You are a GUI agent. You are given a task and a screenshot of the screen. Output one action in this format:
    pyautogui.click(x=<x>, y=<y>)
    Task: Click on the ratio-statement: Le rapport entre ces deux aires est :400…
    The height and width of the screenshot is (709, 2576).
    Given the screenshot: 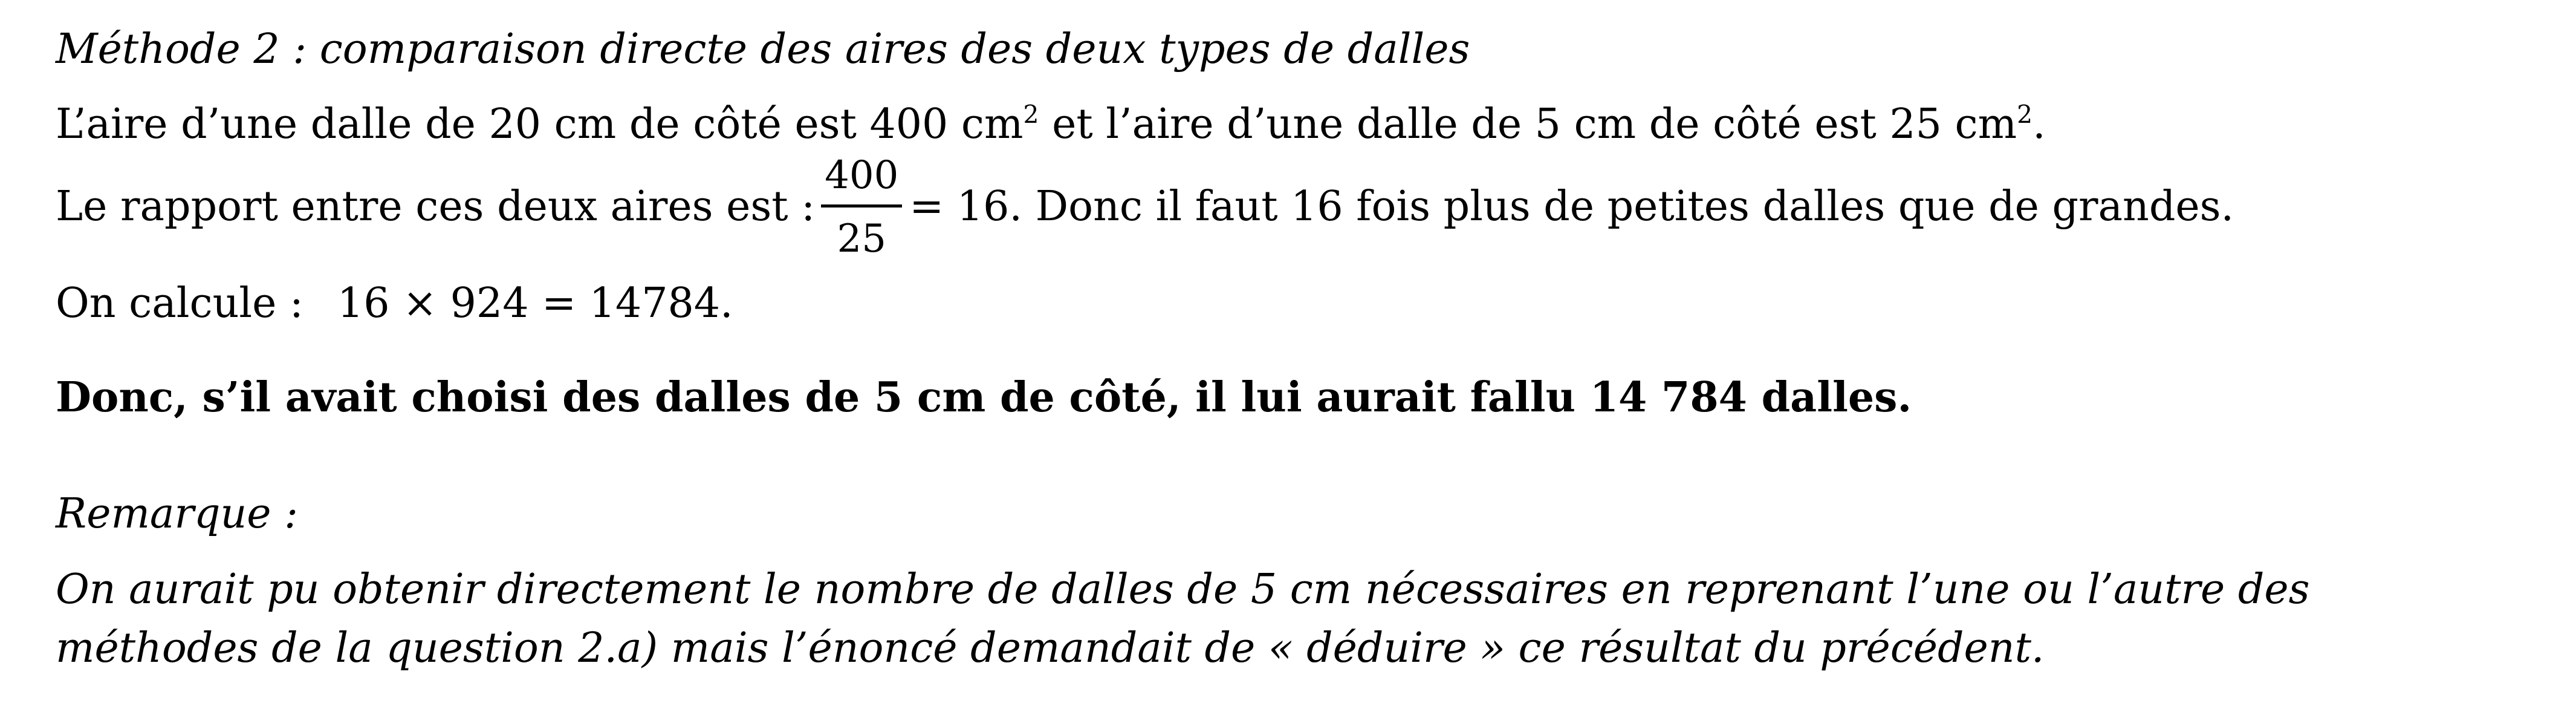 What is the action you would take?
    pyautogui.click(x=1145, y=209)
    